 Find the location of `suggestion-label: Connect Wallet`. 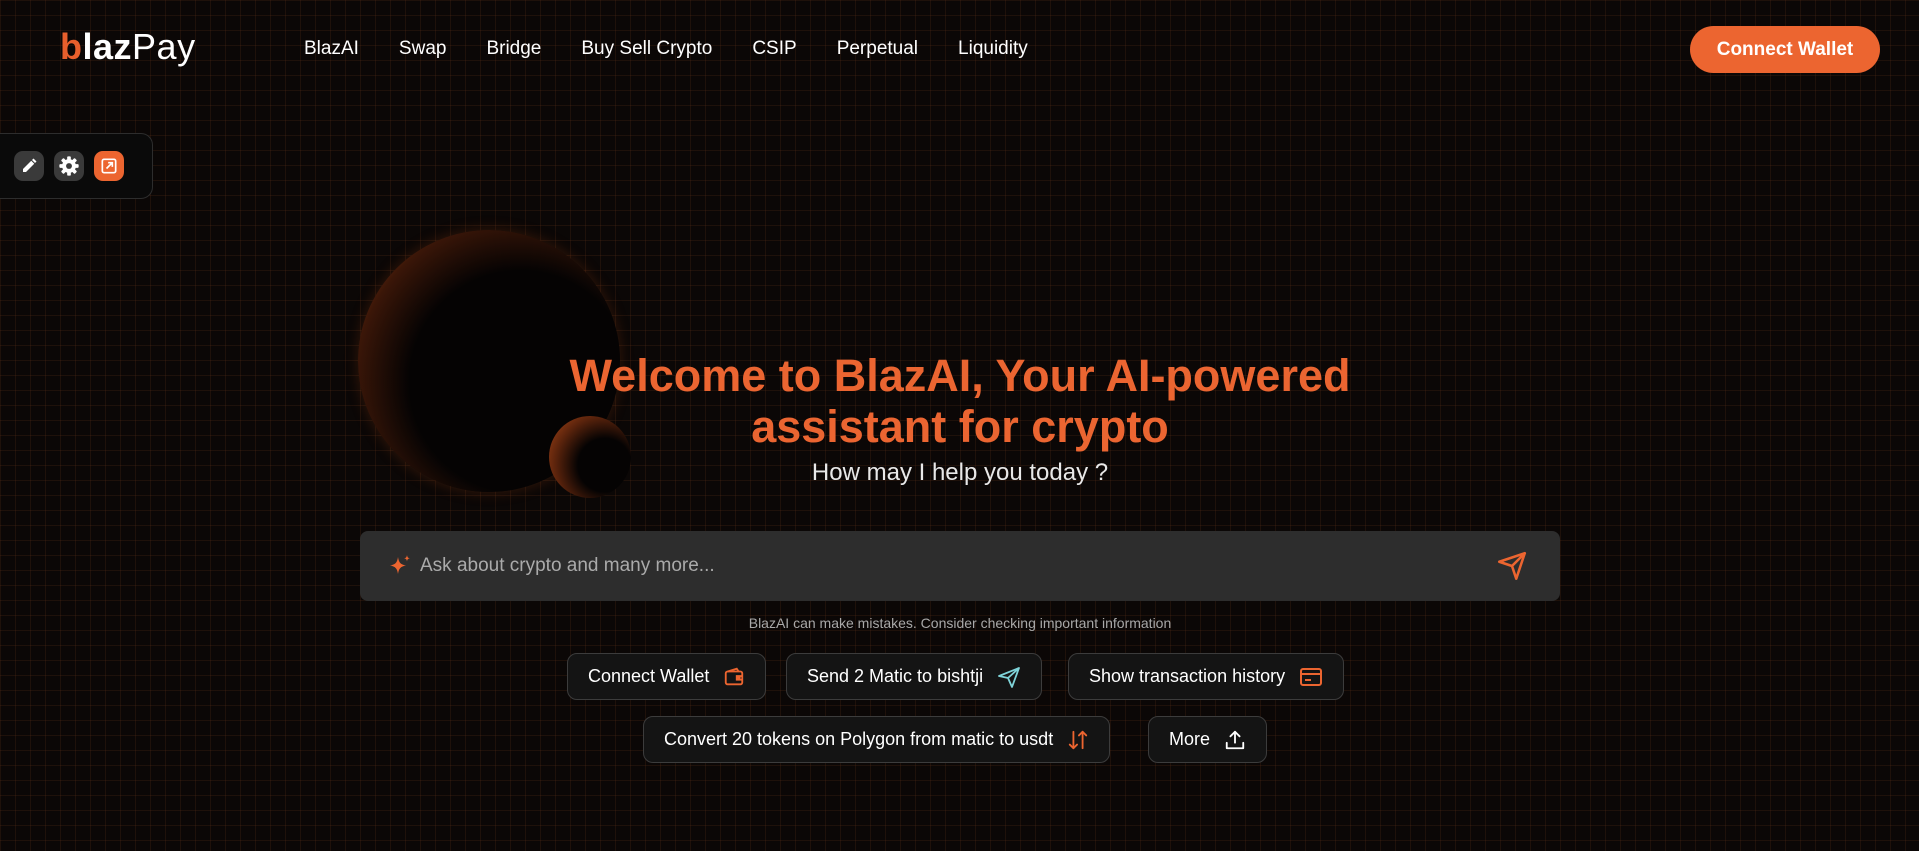

suggestion-label: Connect Wallet is located at coordinates (649, 676).